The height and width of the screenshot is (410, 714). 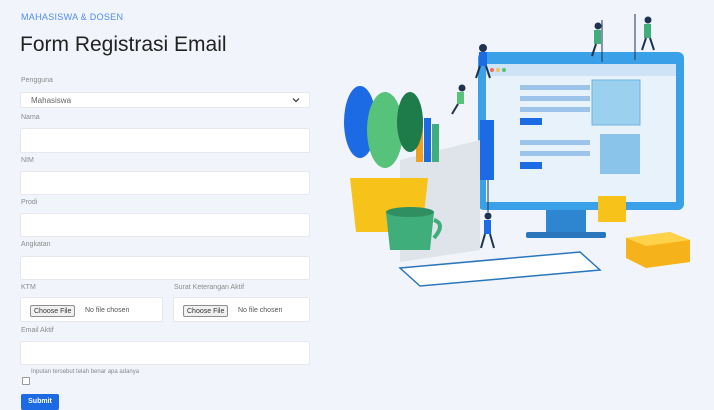 What do you see at coordinates (410, 231) in the screenshot?
I see `coffee-cup` at bounding box center [410, 231].